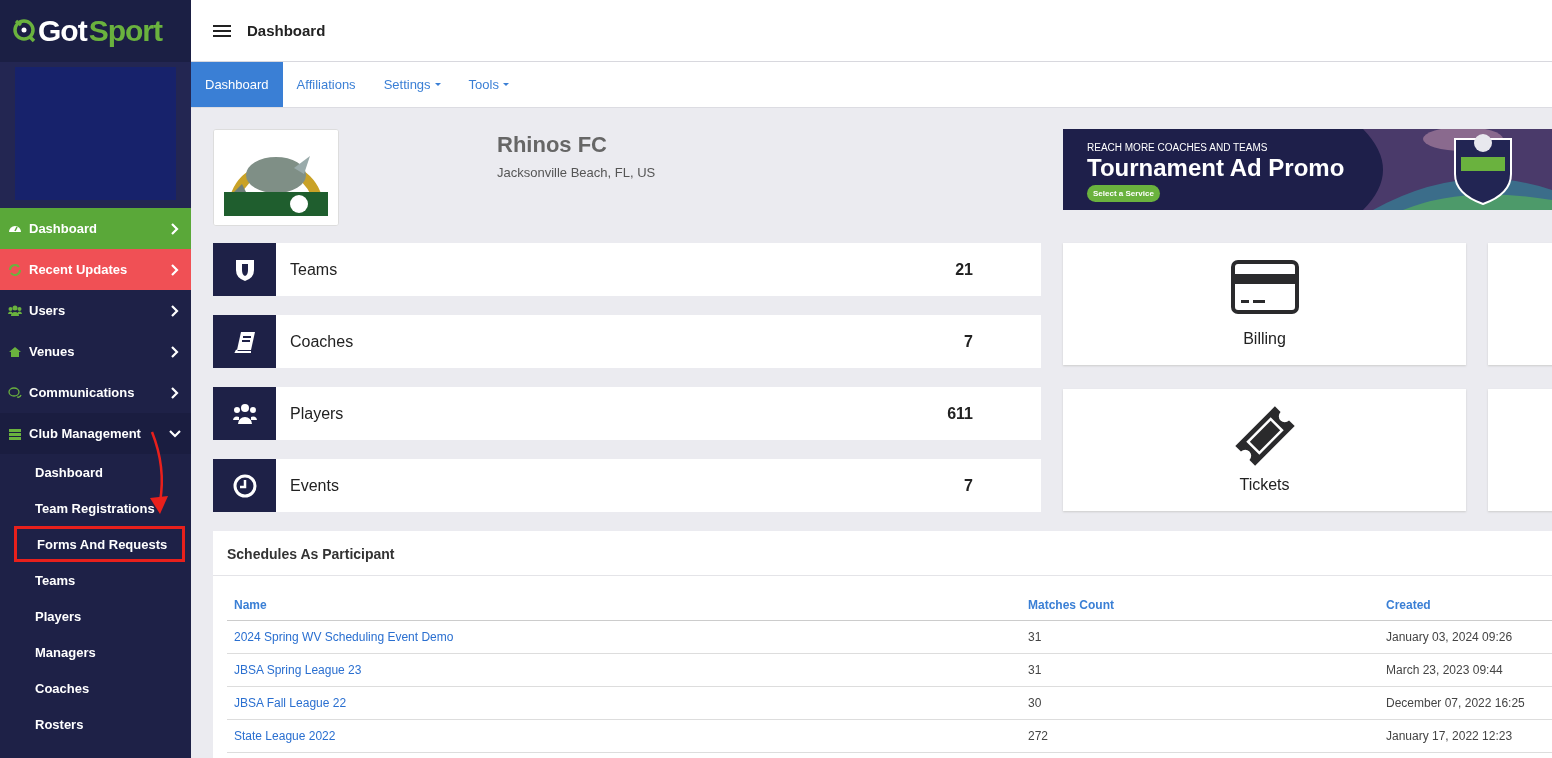  I want to click on schedule-link: State League 2022, so click(624, 736).